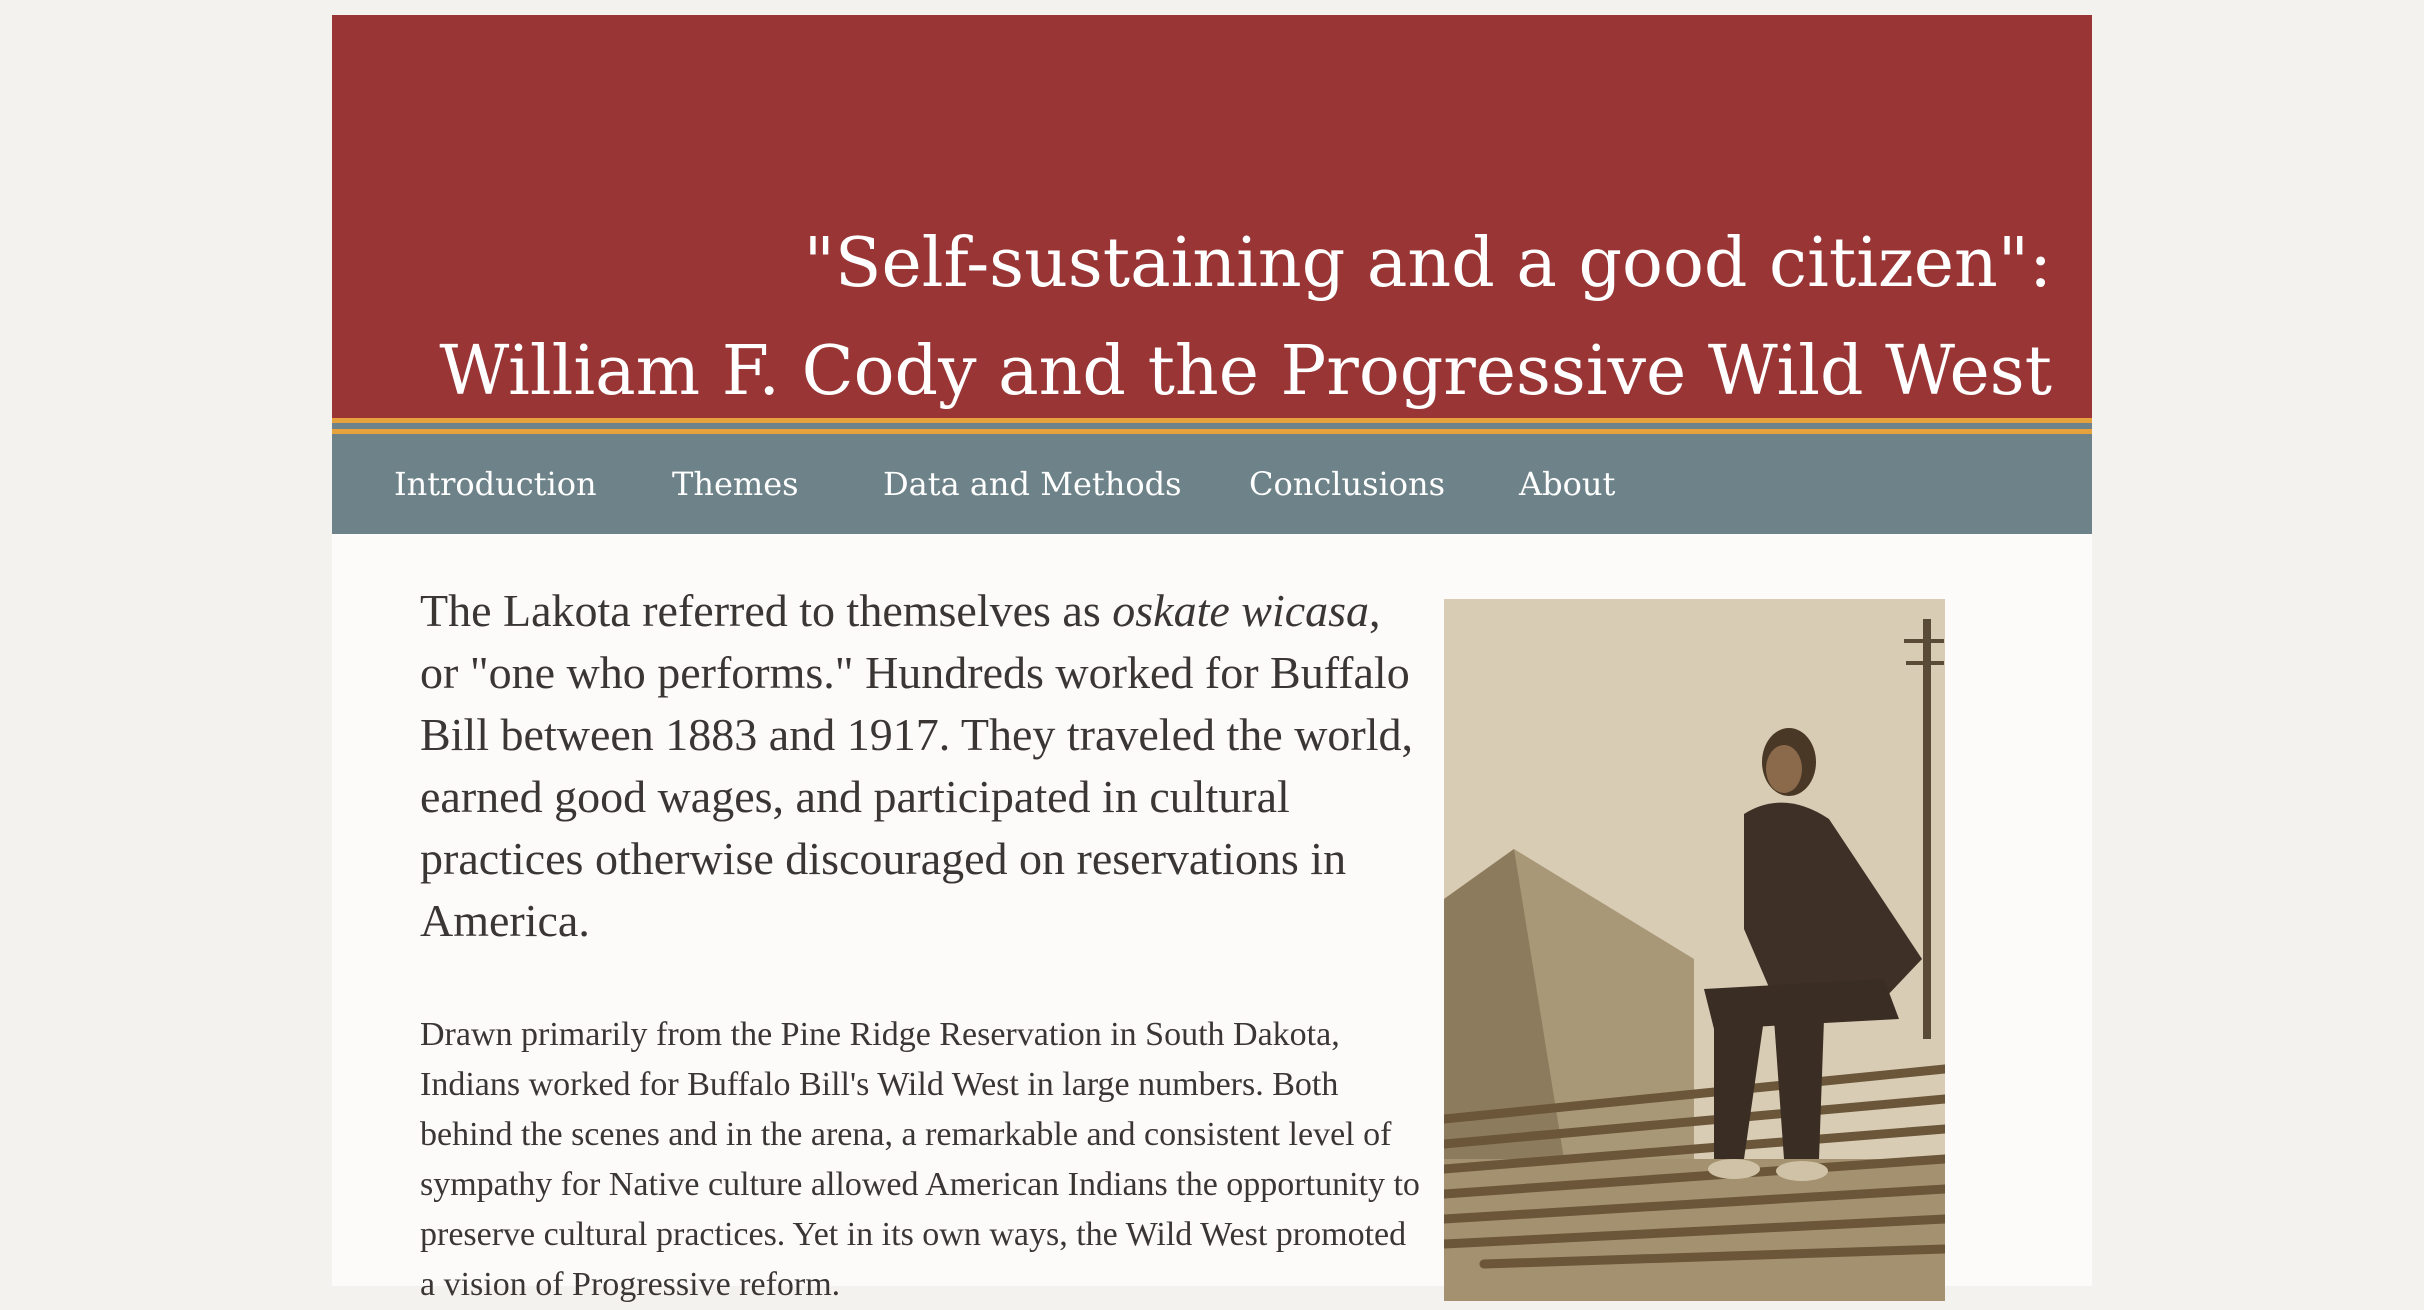 The width and height of the screenshot is (2424, 1310). What do you see at coordinates (735, 484) in the screenshot?
I see `nav-item-themes: Themes` at bounding box center [735, 484].